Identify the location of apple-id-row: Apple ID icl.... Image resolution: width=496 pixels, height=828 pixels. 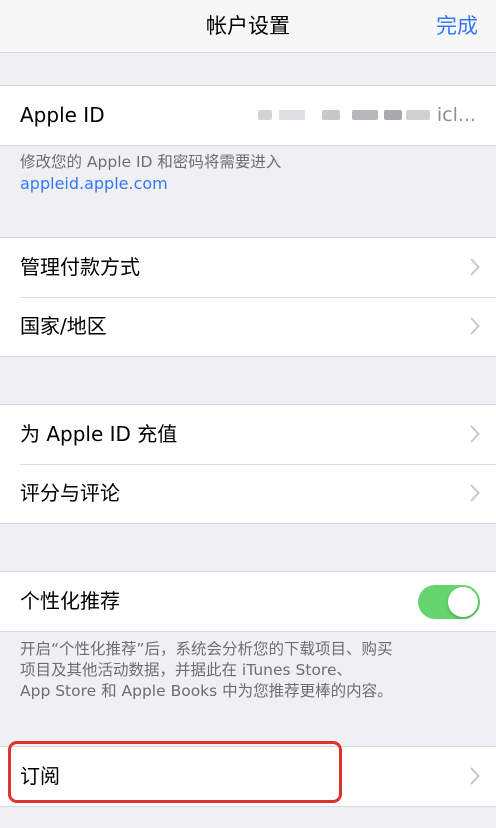
(248, 115).